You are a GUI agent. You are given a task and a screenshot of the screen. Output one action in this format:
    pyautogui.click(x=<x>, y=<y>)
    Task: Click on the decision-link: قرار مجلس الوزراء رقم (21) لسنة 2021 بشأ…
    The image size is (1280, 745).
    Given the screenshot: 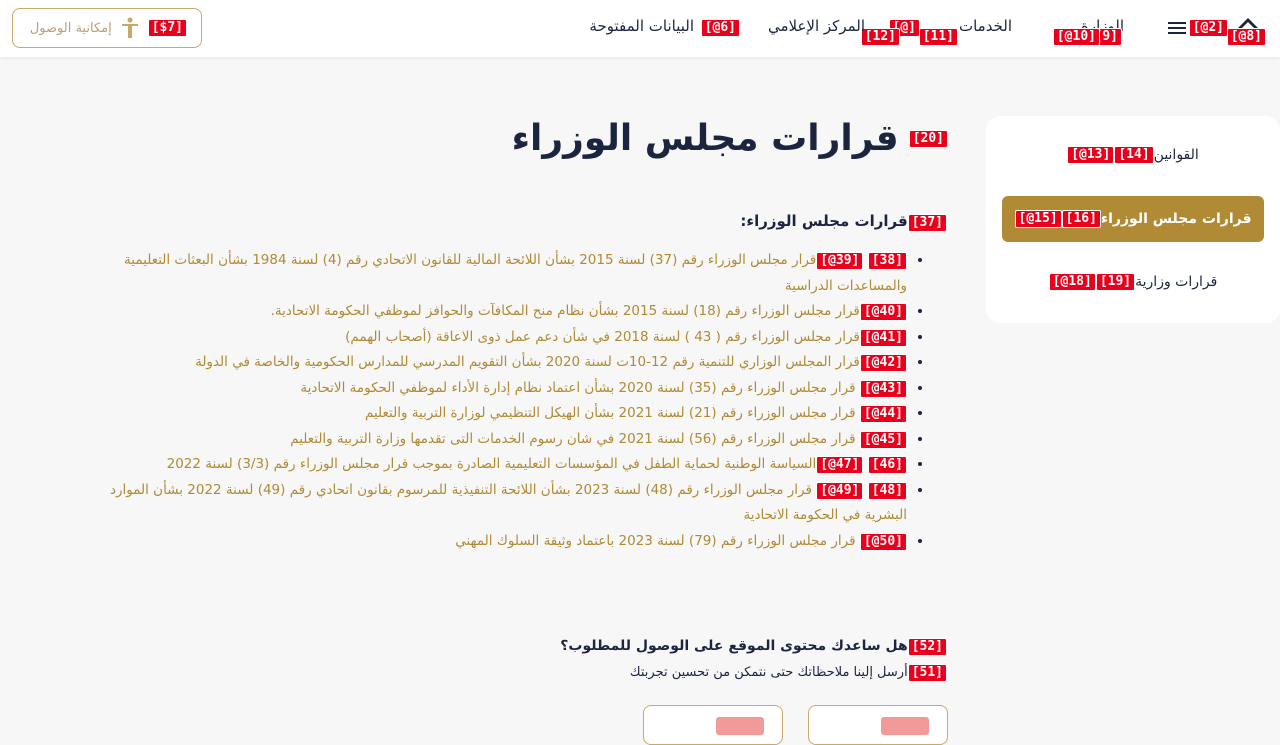 What is the action you would take?
    pyautogui.click(x=610, y=413)
    